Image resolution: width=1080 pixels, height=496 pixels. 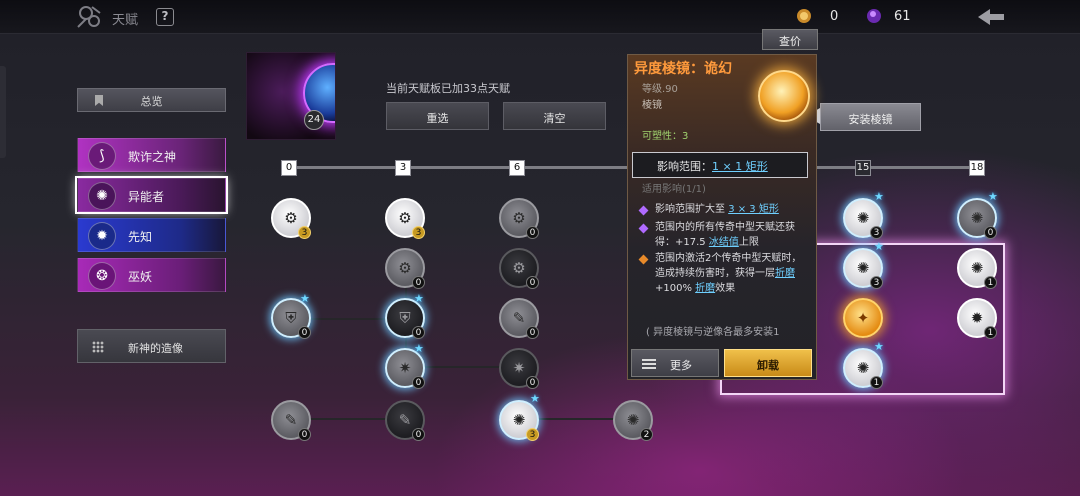 What do you see at coordinates (102, 156) in the screenshot?
I see `trickster-icon: ⟆` at bounding box center [102, 156].